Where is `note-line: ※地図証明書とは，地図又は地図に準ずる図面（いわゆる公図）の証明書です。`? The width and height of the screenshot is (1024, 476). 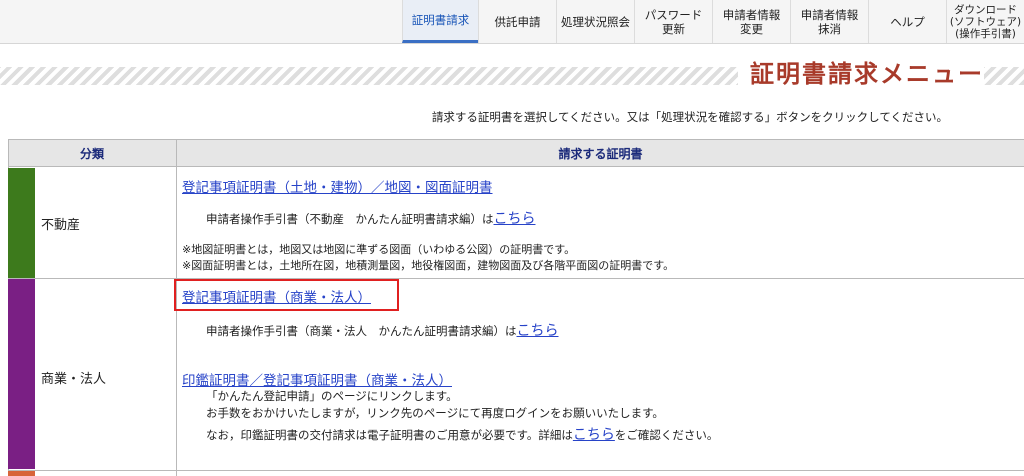
note-line: ※地図証明書とは，地図又は地図に準ずる図面（いわゆる公図）の証明書です。 is located at coordinates (379, 249).